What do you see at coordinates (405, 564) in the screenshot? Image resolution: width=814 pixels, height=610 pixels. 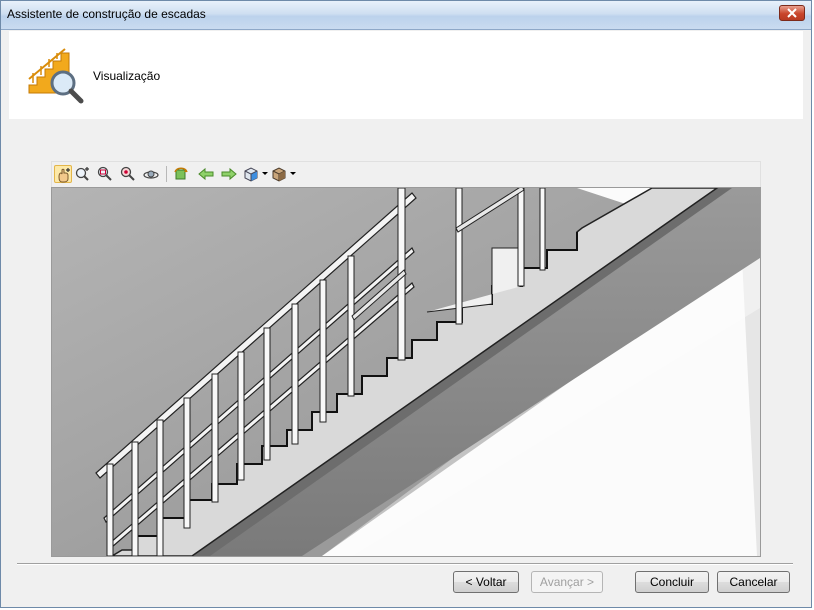 I see `footer-divider` at bounding box center [405, 564].